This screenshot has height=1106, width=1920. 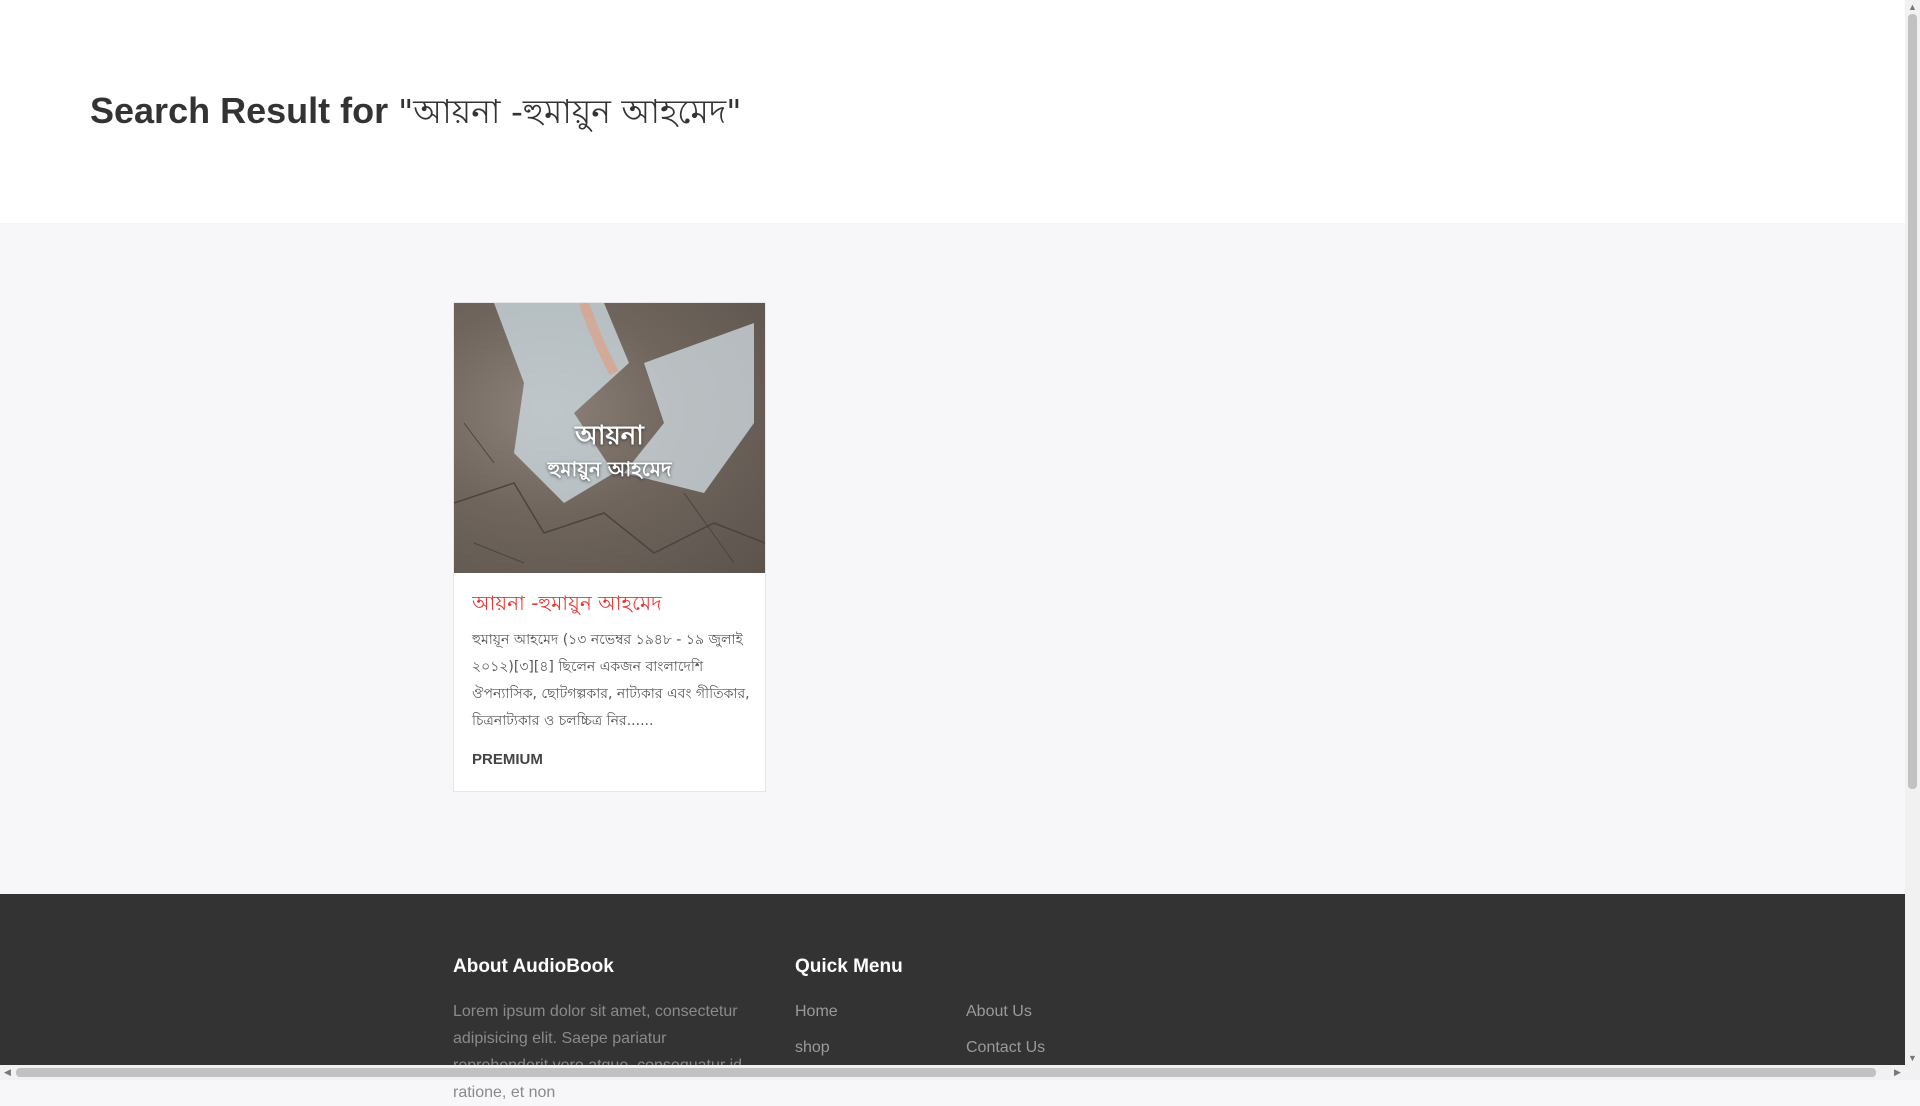 What do you see at coordinates (533, 966) in the screenshot?
I see `footer-about-heading: About AudioBook` at bounding box center [533, 966].